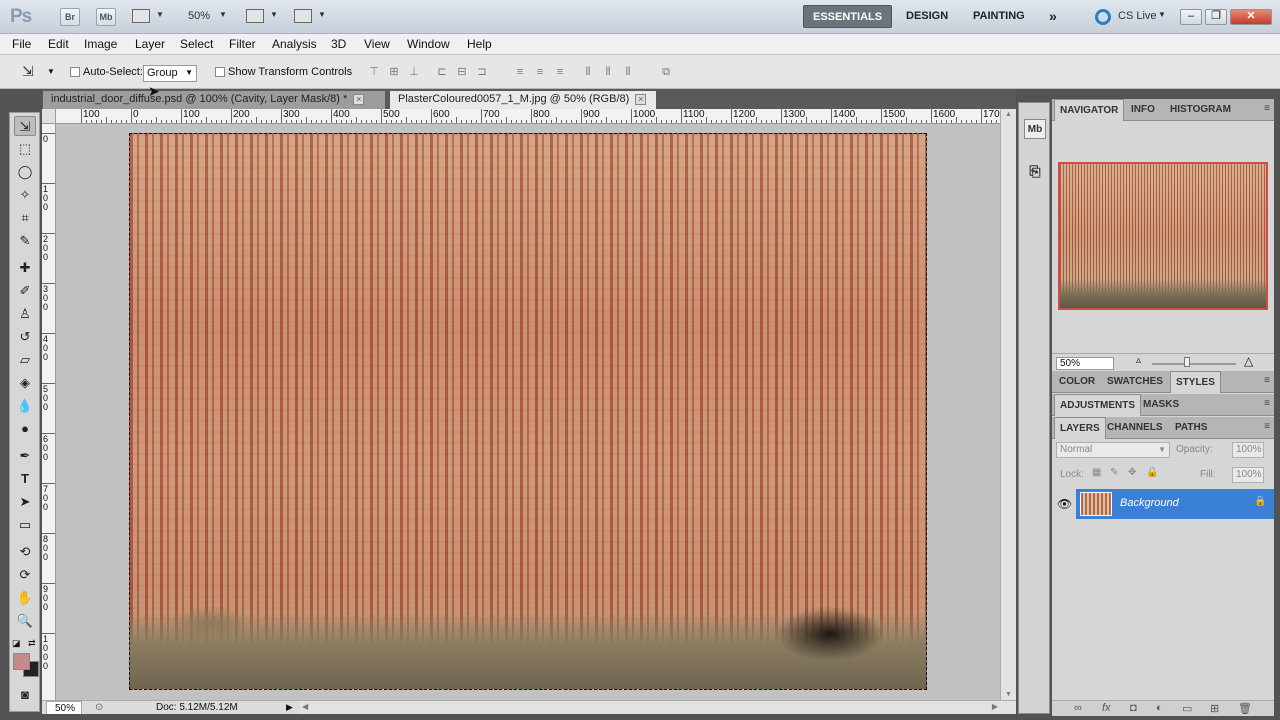  I want to click on tab-channels: CHANNELS, so click(1135, 428).